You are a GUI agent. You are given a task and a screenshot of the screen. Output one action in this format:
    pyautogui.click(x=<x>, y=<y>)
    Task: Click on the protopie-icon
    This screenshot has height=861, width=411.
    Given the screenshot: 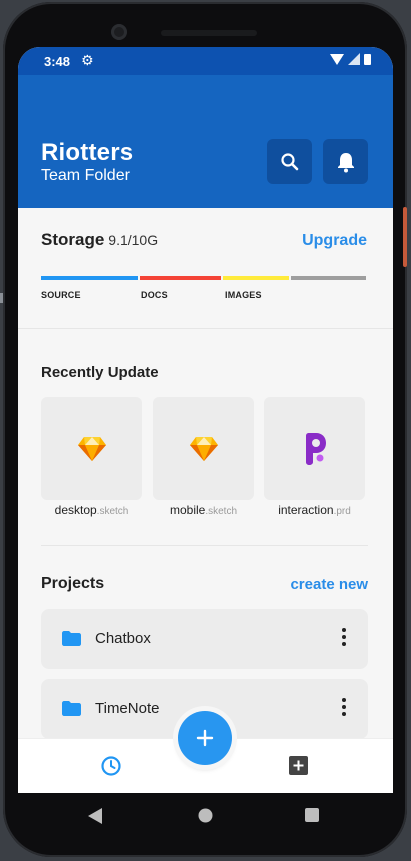 What is the action you would take?
    pyautogui.click(x=315, y=448)
    